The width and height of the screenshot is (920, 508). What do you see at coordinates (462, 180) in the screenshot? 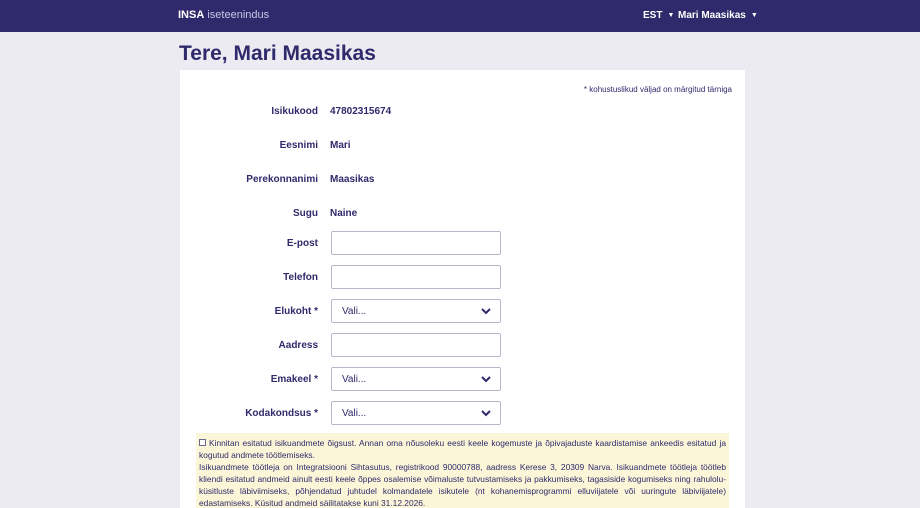
I see `row-perekonnanimi: Perekonnanimi Maasikas` at bounding box center [462, 180].